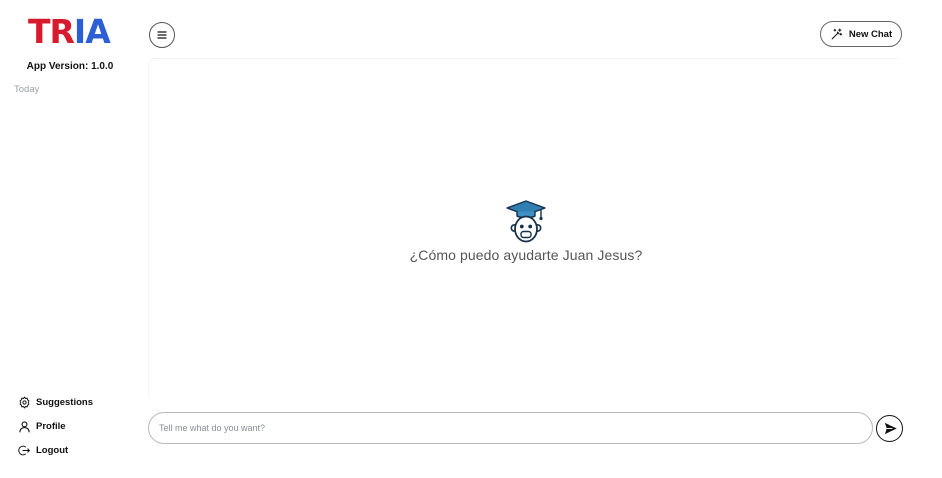  I want to click on sidebar-item-label: Profile, so click(51, 426).